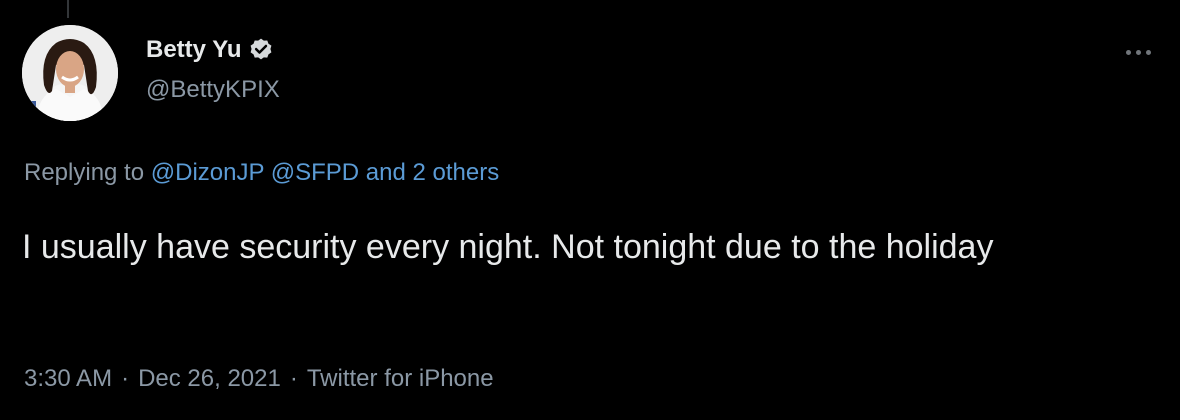 The height and width of the screenshot is (420, 1180). What do you see at coordinates (432, 172) in the screenshot?
I see `others-link: and 2 others` at bounding box center [432, 172].